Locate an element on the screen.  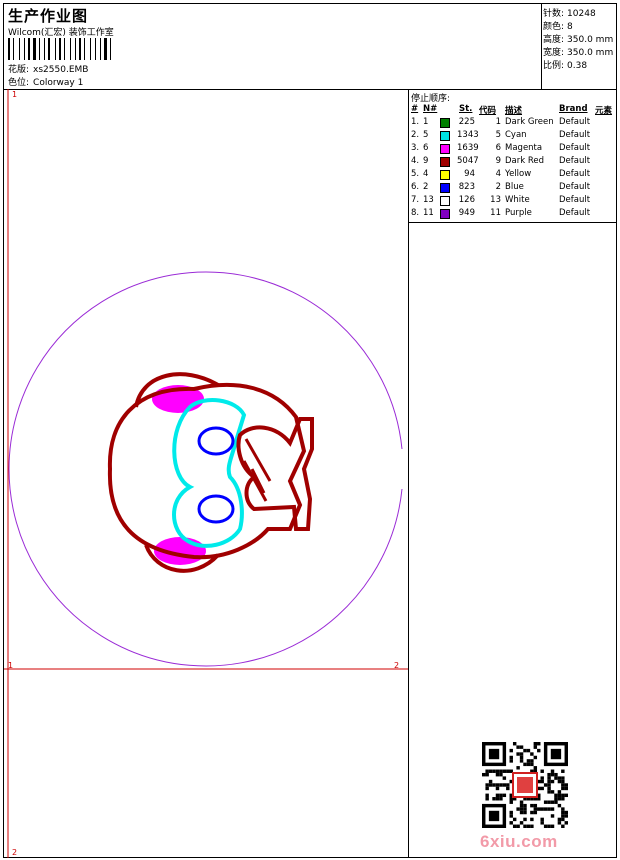
guide-label-bottom-left: 2 is located at coordinates (15, 852).